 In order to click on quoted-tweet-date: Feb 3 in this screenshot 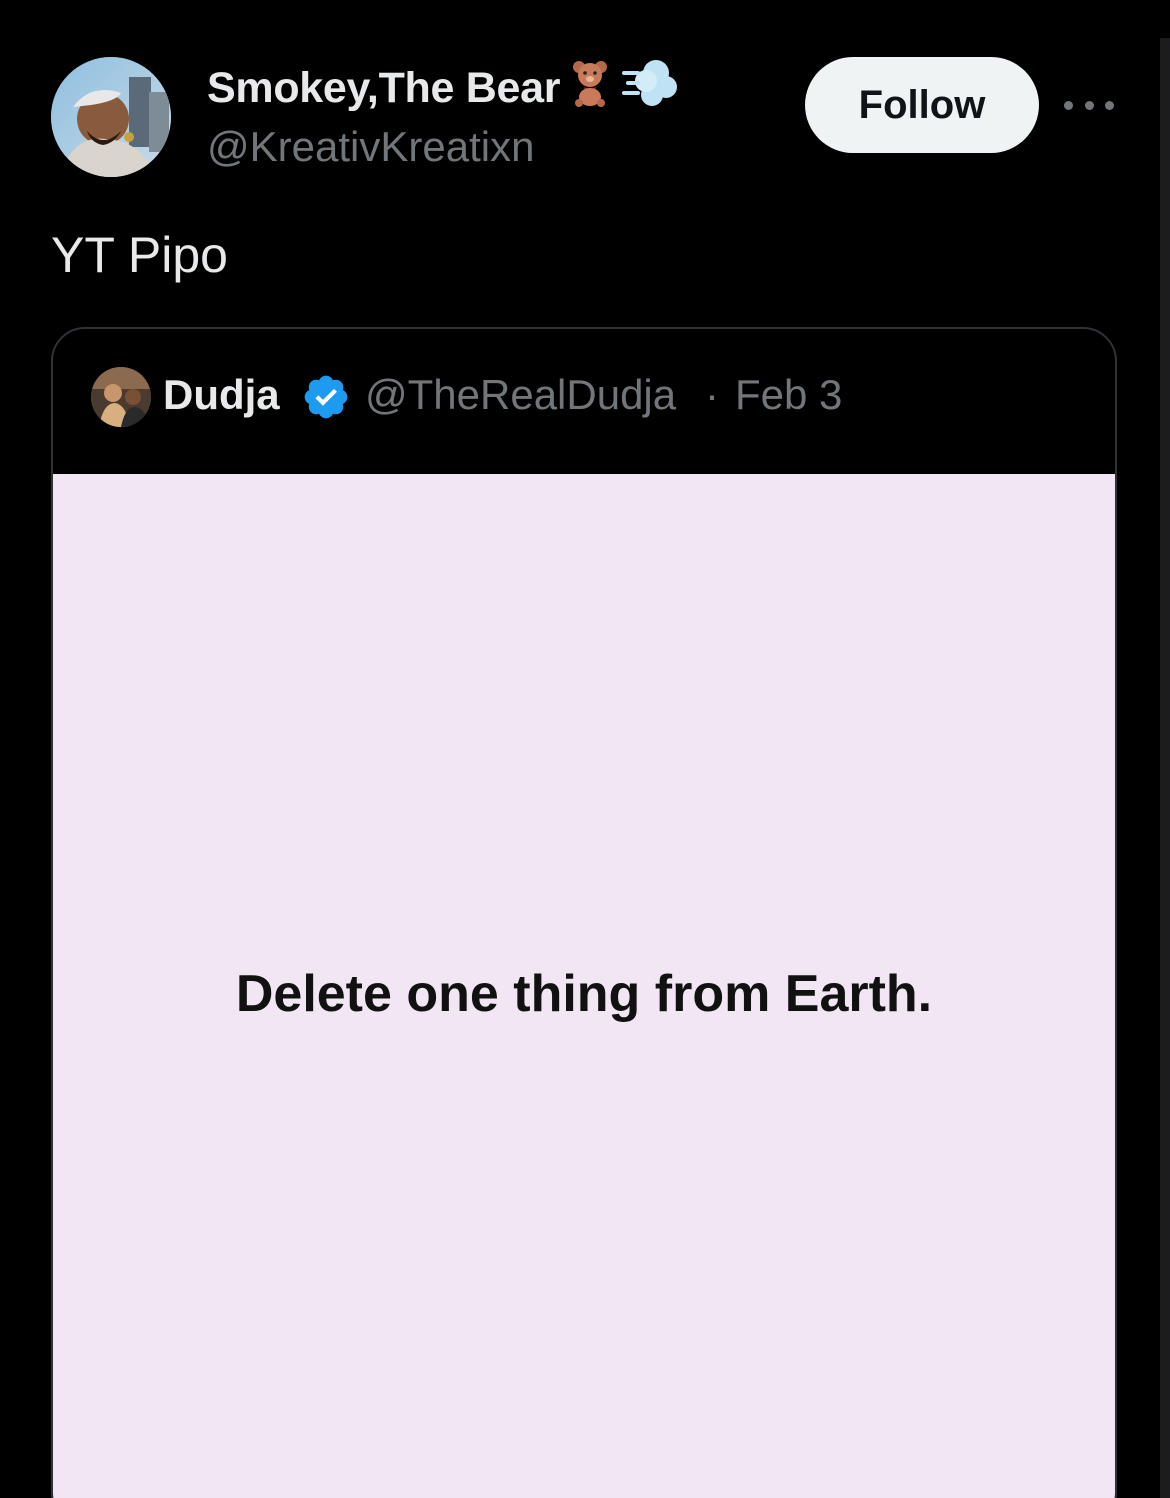, I will do `click(788, 395)`.